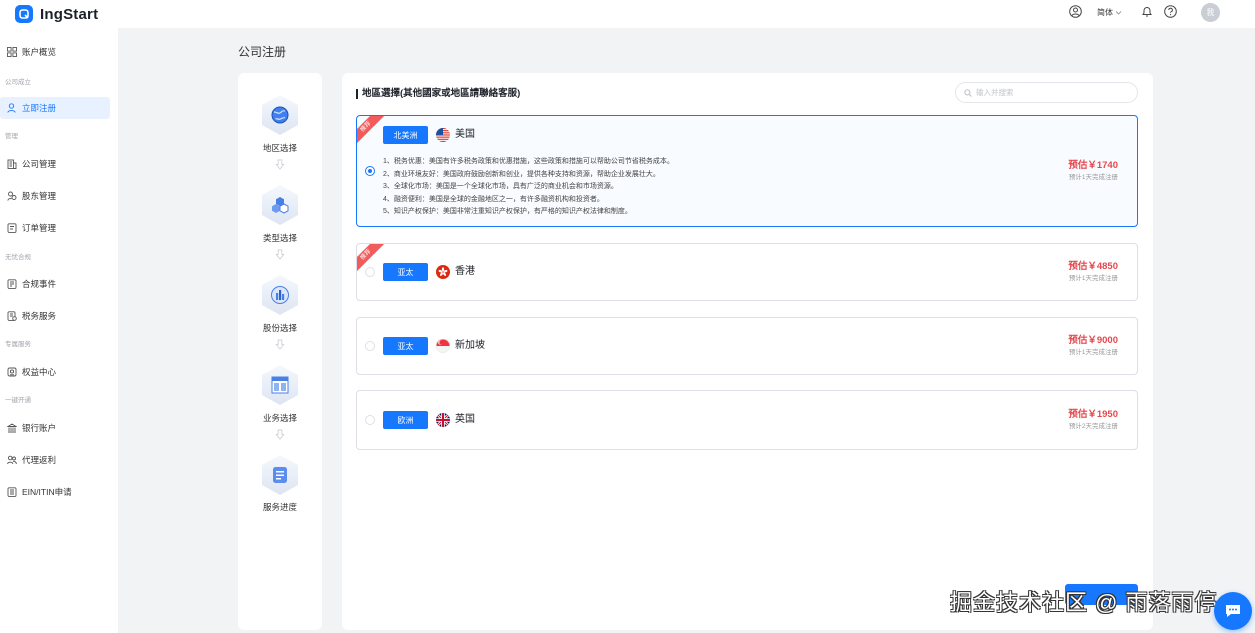 This screenshot has width=1255, height=633. What do you see at coordinates (12, 492) in the screenshot?
I see `ein-icon` at bounding box center [12, 492].